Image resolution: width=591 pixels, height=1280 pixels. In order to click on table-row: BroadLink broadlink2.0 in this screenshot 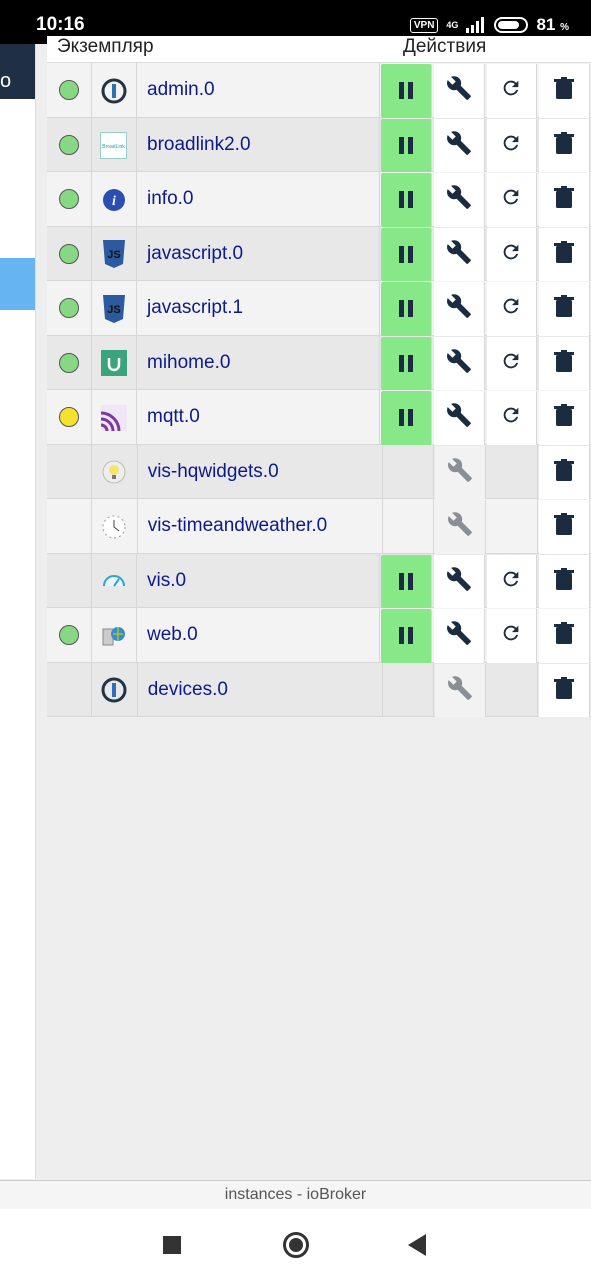, I will do `click(319, 144)`.